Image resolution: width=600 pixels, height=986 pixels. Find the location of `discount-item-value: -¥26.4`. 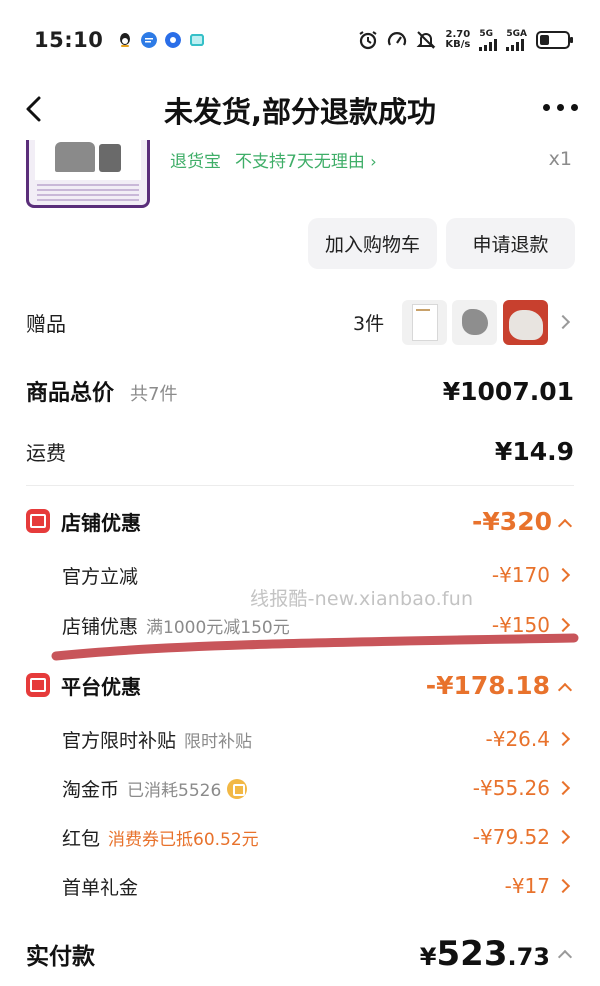

discount-item-value: -¥26.4 is located at coordinates (517, 739).